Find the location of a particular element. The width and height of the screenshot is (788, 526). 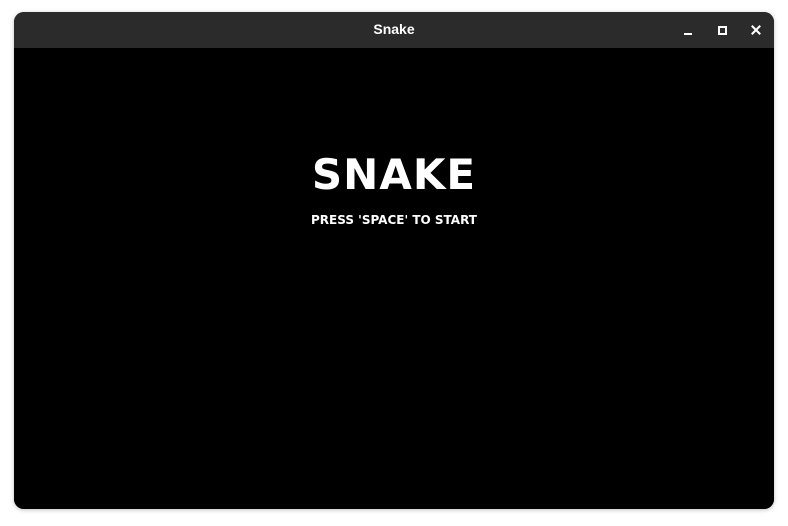

window-title: Snake is located at coordinates (394, 29).